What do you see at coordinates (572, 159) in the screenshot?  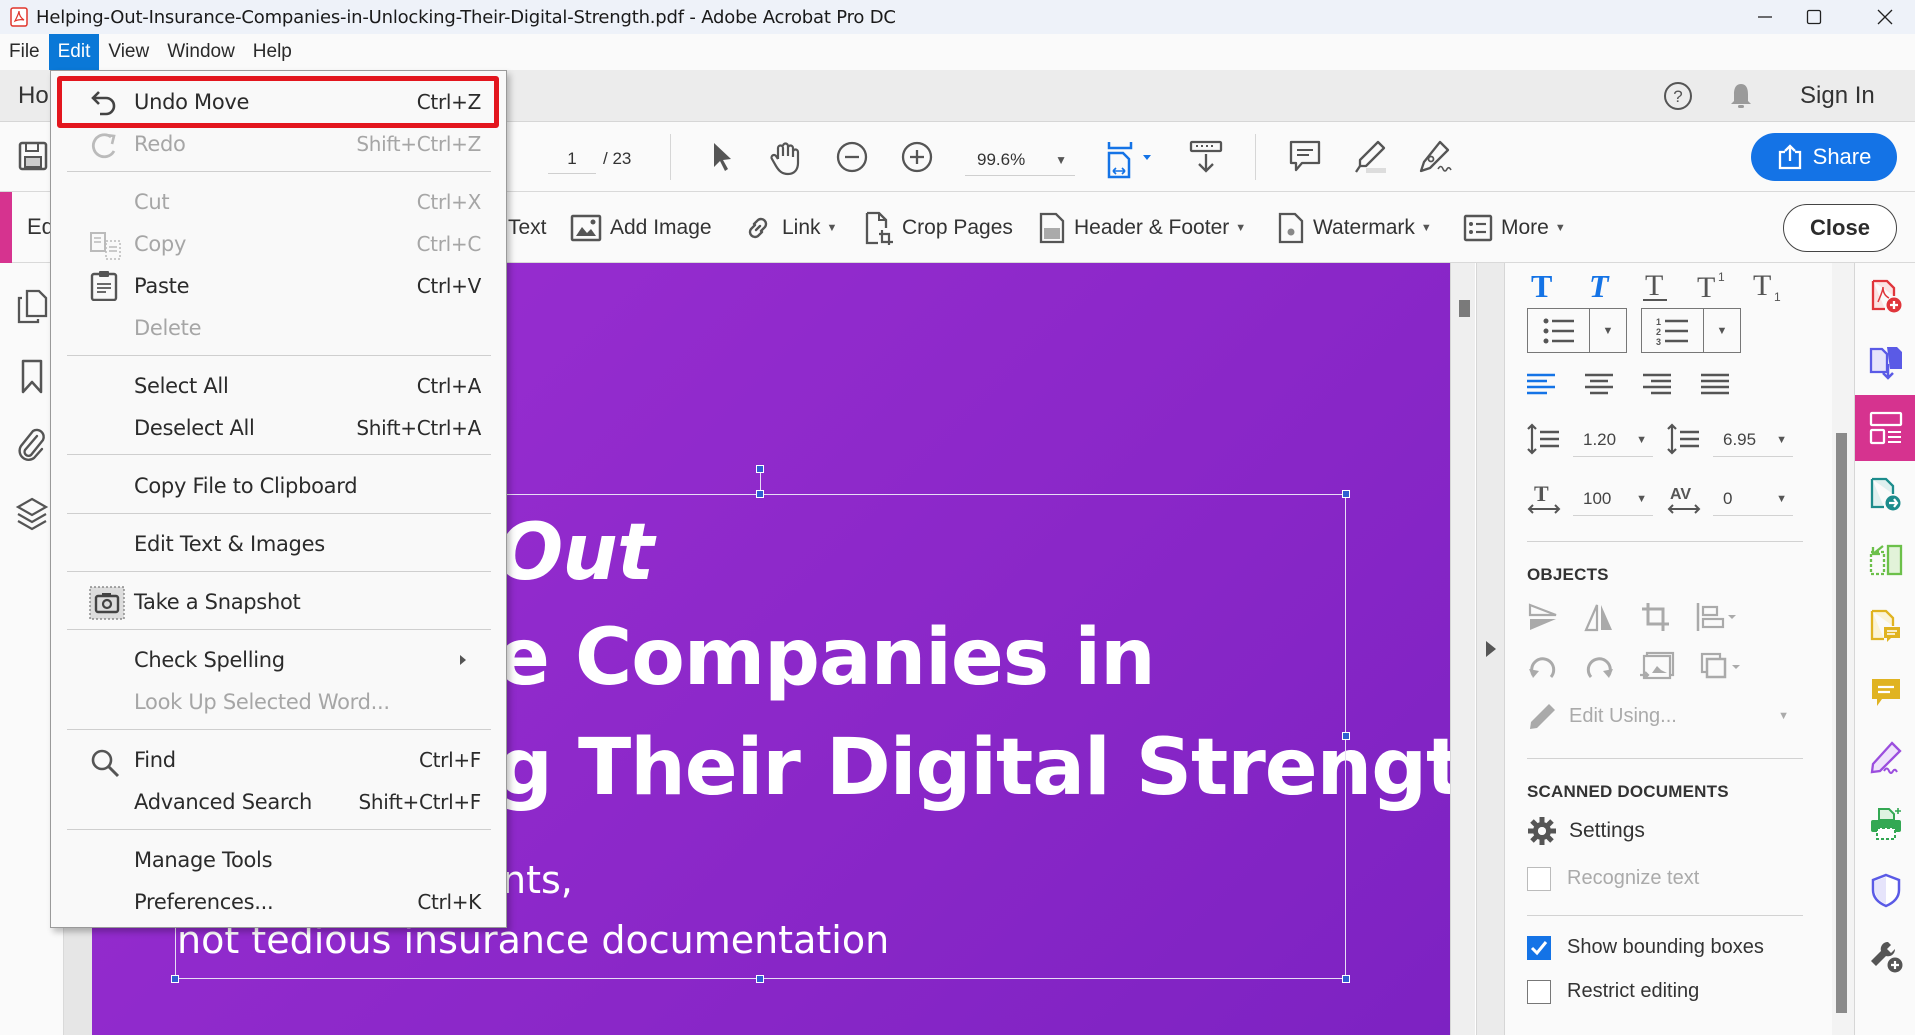 I see `page-number-input: 1` at bounding box center [572, 159].